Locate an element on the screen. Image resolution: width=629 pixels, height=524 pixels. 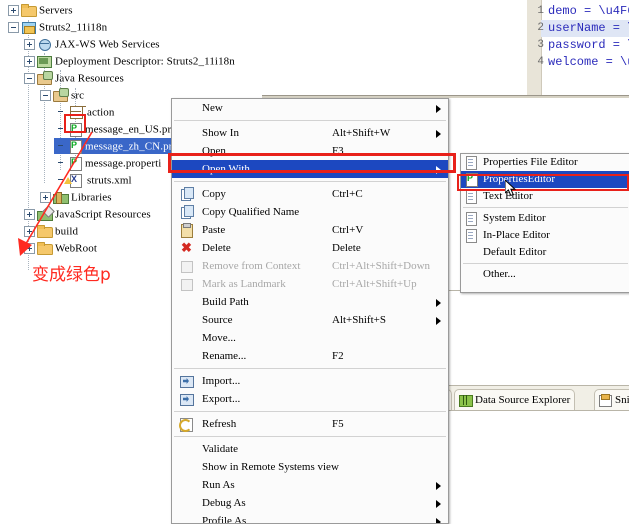
submenu-item-label: In-Place Editor is located at coordinates (516, 235).